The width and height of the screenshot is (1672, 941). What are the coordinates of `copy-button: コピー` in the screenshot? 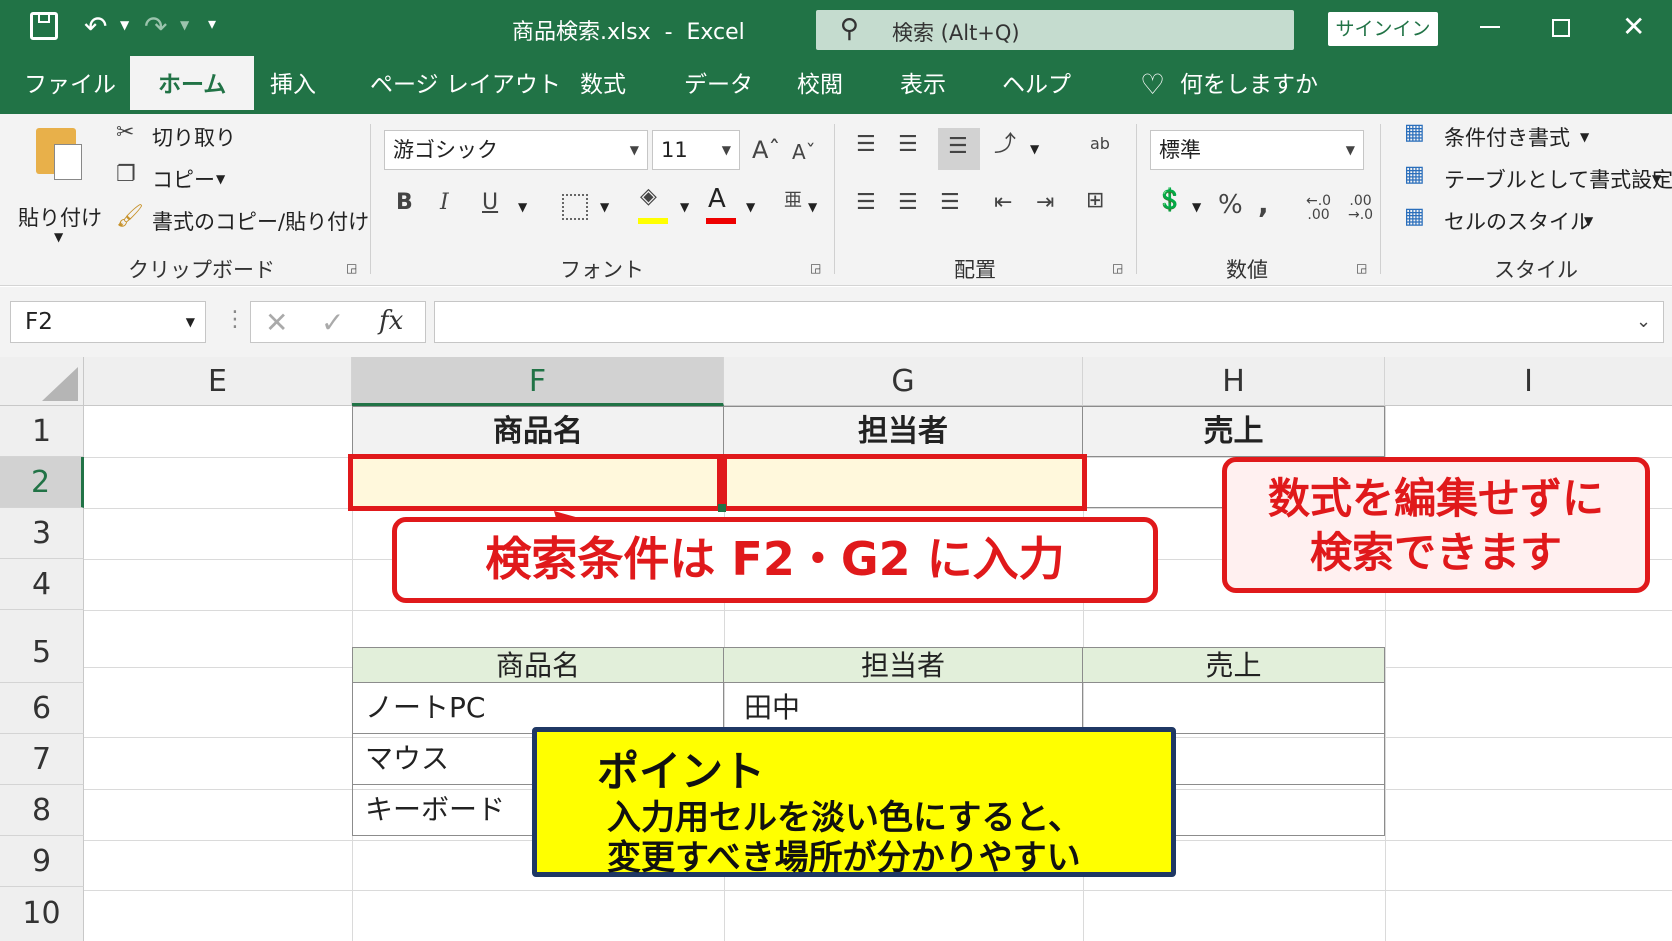 It's located at (183, 179).